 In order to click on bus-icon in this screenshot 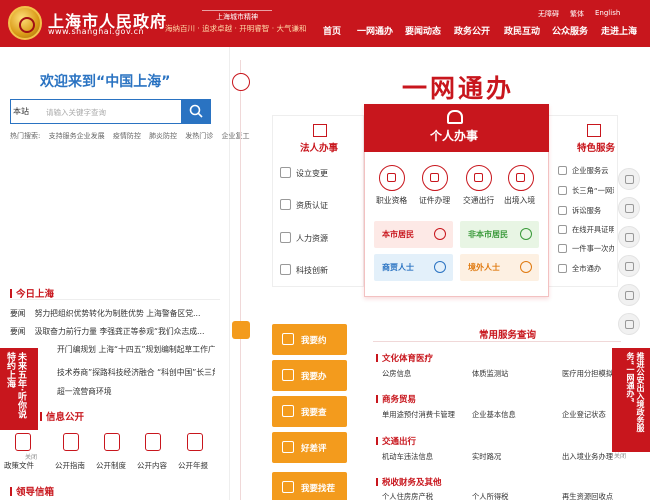, I will do `click(479, 178)`.